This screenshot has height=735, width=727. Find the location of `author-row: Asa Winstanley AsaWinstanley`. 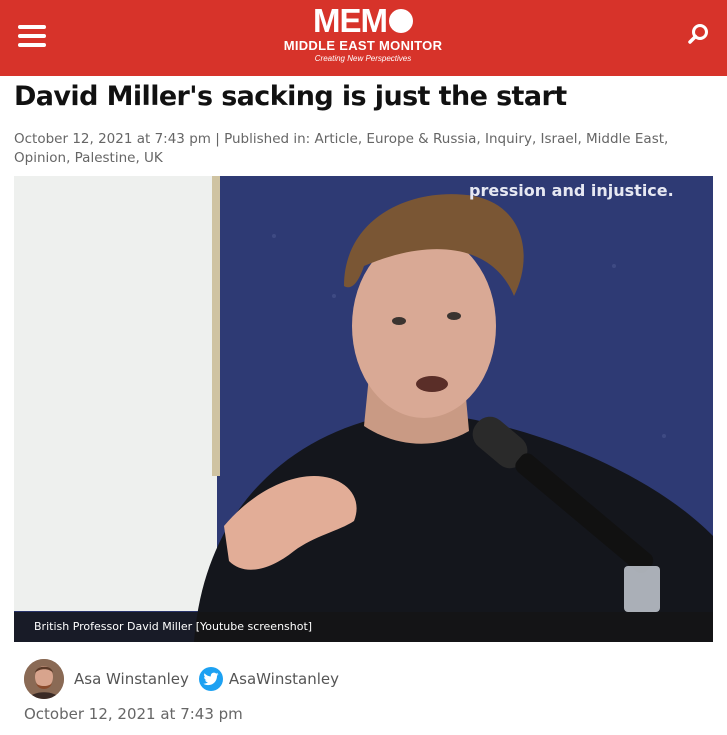

author-row: Asa Winstanley AsaWinstanley is located at coordinates (181, 679).